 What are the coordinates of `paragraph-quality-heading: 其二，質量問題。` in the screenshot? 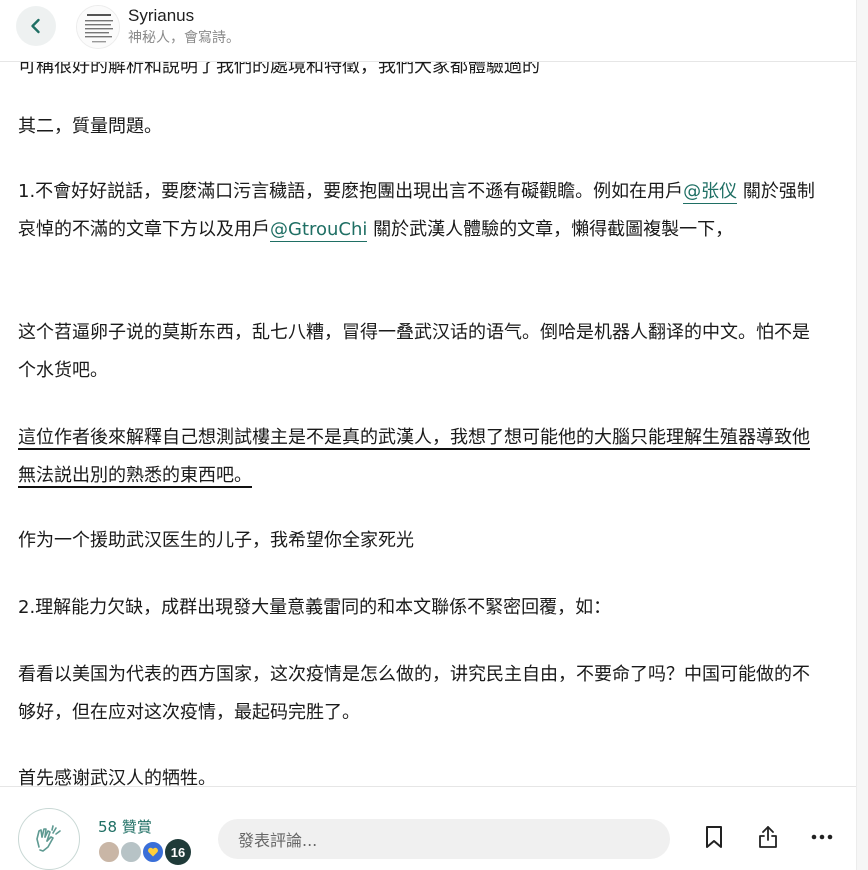 It's located at (90, 126).